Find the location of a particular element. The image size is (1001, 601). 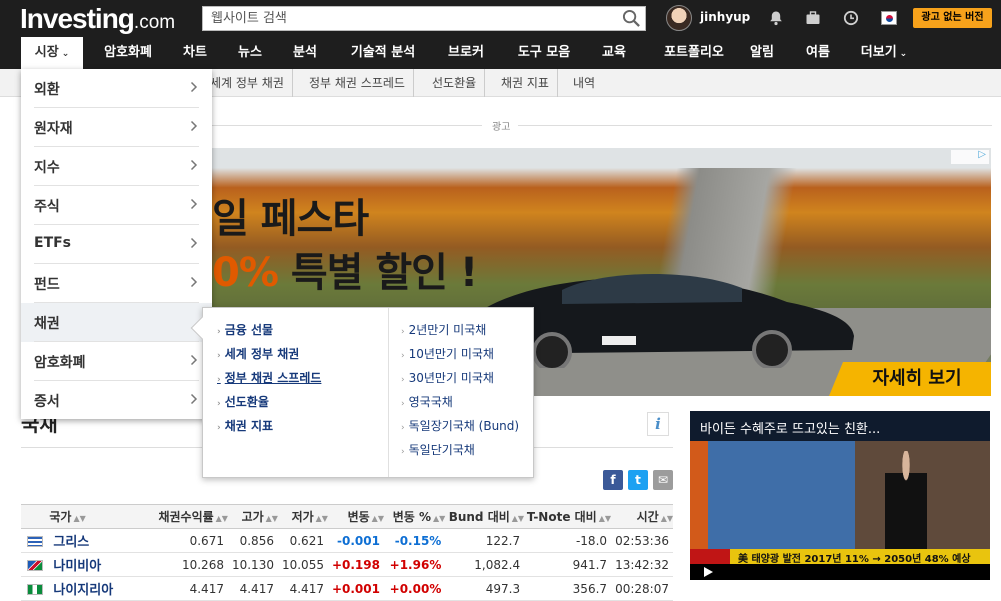

submenu-link-label: 선도환율 is located at coordinates (246, 402).